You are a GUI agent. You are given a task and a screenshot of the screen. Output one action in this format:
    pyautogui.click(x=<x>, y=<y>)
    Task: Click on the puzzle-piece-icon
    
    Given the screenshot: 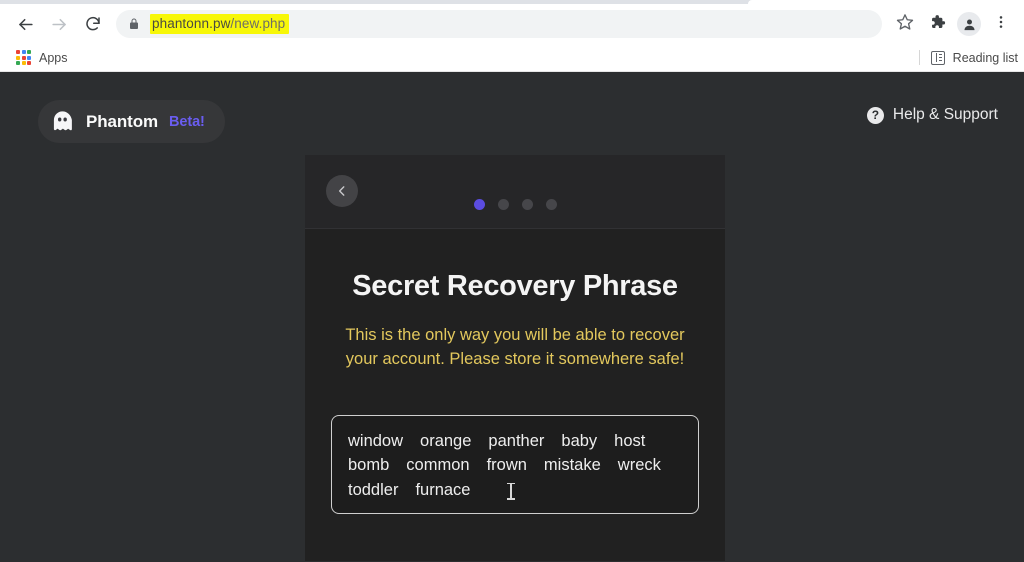 What is the action you would take?
    pyautogui.click(x=937, y=24)
    